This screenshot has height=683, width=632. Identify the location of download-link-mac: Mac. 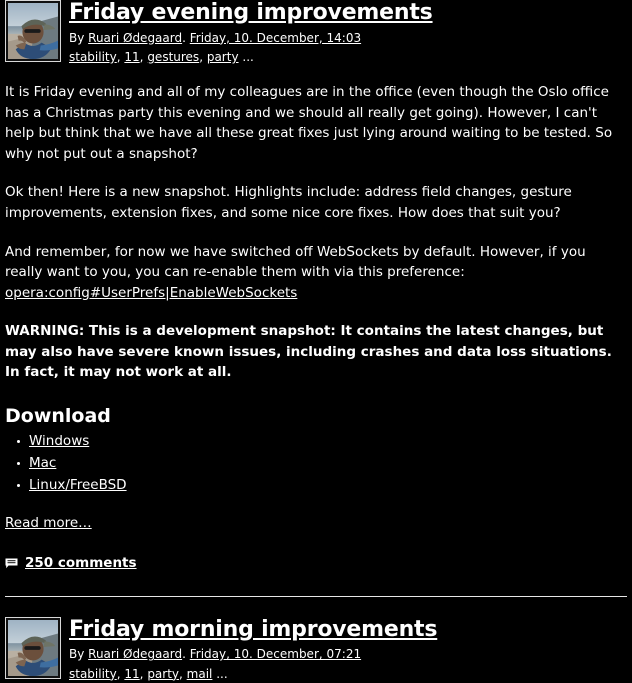
(42, 463).